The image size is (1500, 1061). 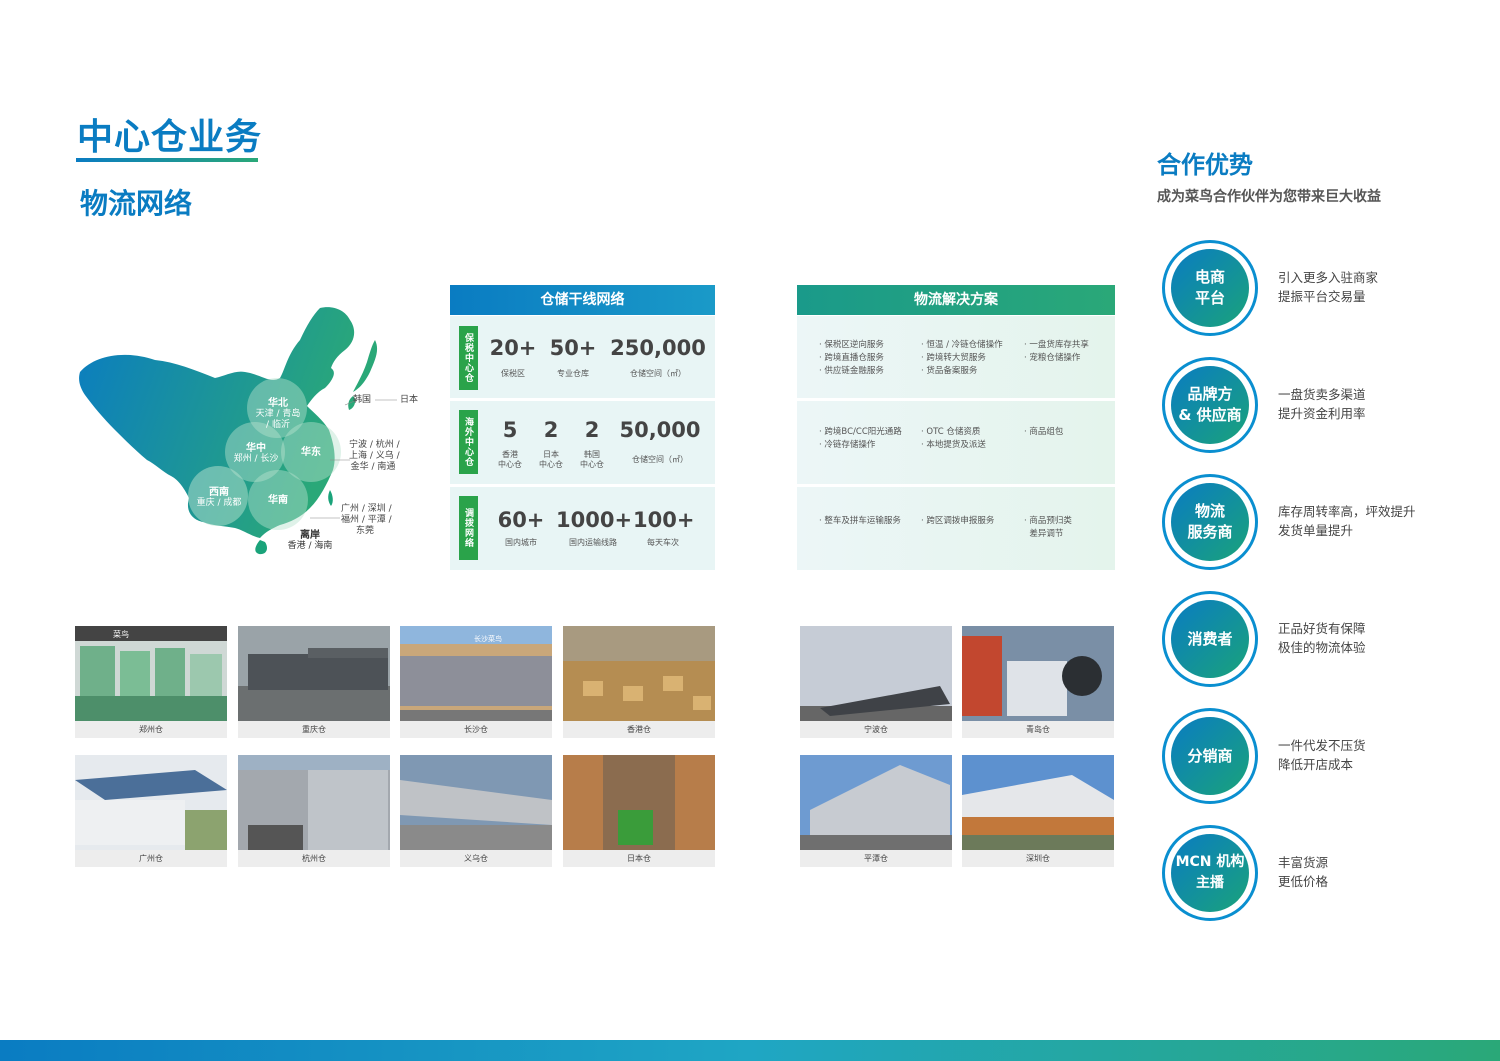 What do you see at coordinates (1038, 858) in the screenshot?
I see `warehouse-caption: 深圳仓` at bounding box center [1038, 858].